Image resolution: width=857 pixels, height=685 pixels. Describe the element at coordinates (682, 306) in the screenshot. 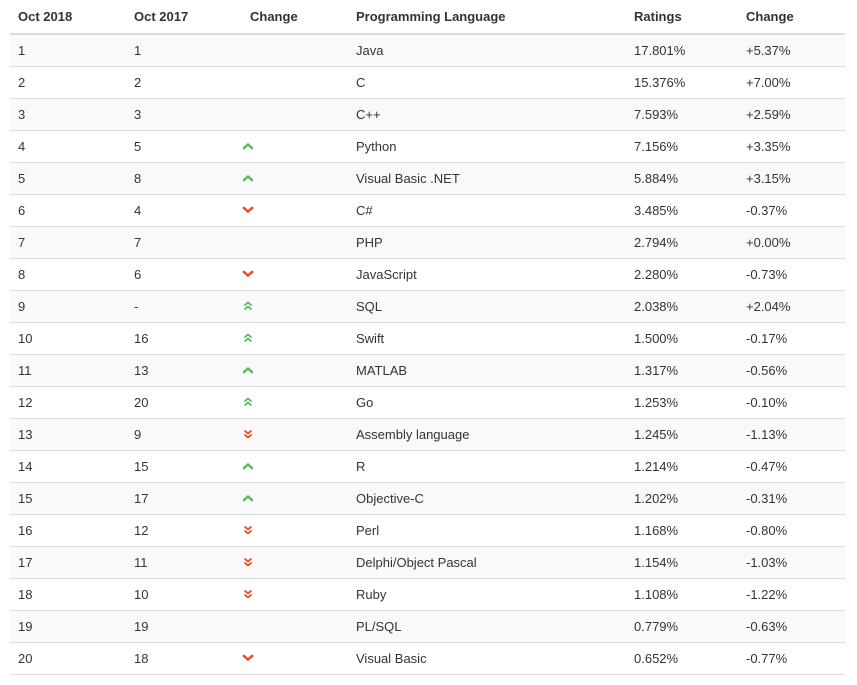

I see `rating-cell: 2.038%` at that location.